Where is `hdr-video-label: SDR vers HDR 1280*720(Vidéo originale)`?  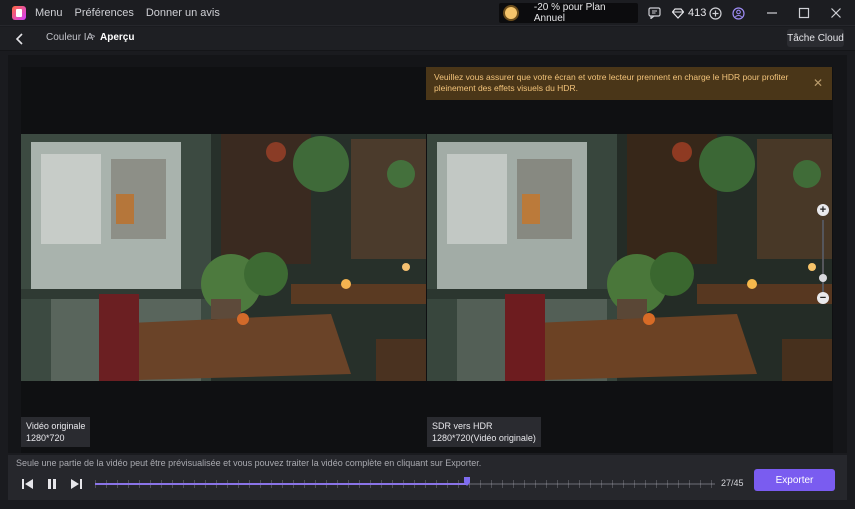 hdr-video-label: SDR vers HDR 1280*720(Vidéo originale) is located at coordinates (484, 432).